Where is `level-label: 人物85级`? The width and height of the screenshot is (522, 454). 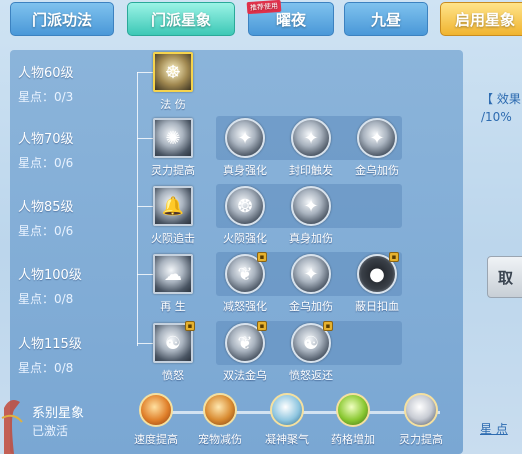
level-label: 人物85级 is located at coordinates (46, 207).